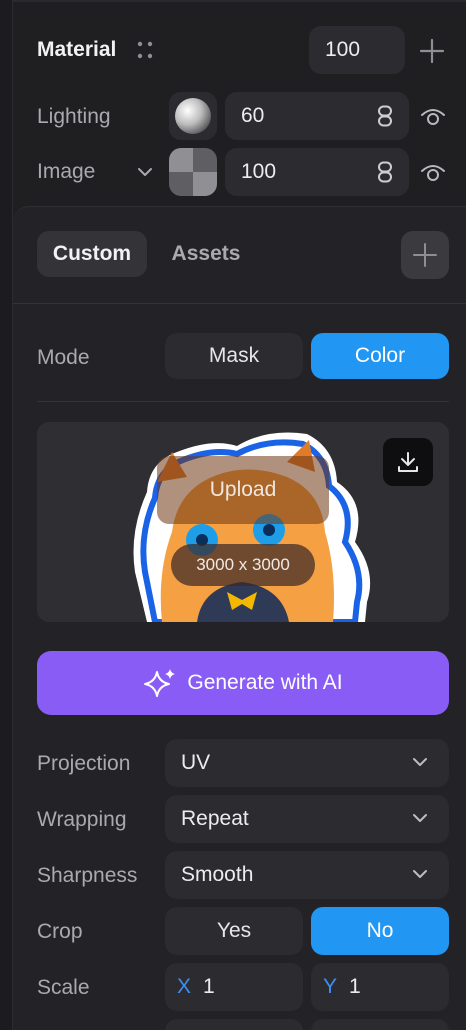  Describe the element at coordinates (380, 356) in the screenshot. I see `mode-color-button: Color` at that location.